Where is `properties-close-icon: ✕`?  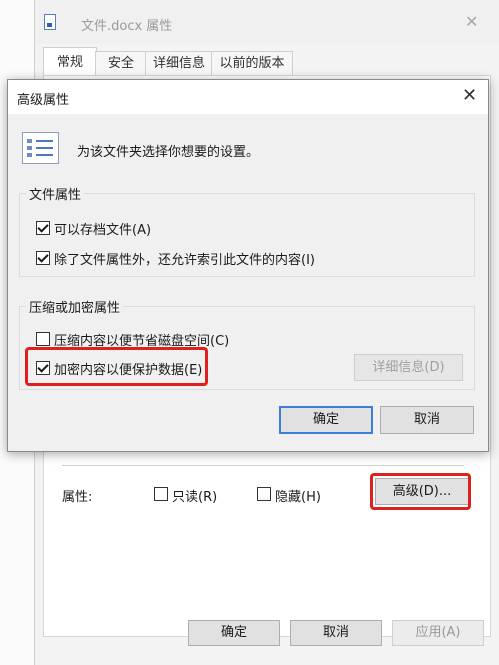 properties-close-icon: ✕ is located at coordinates (471, 21).